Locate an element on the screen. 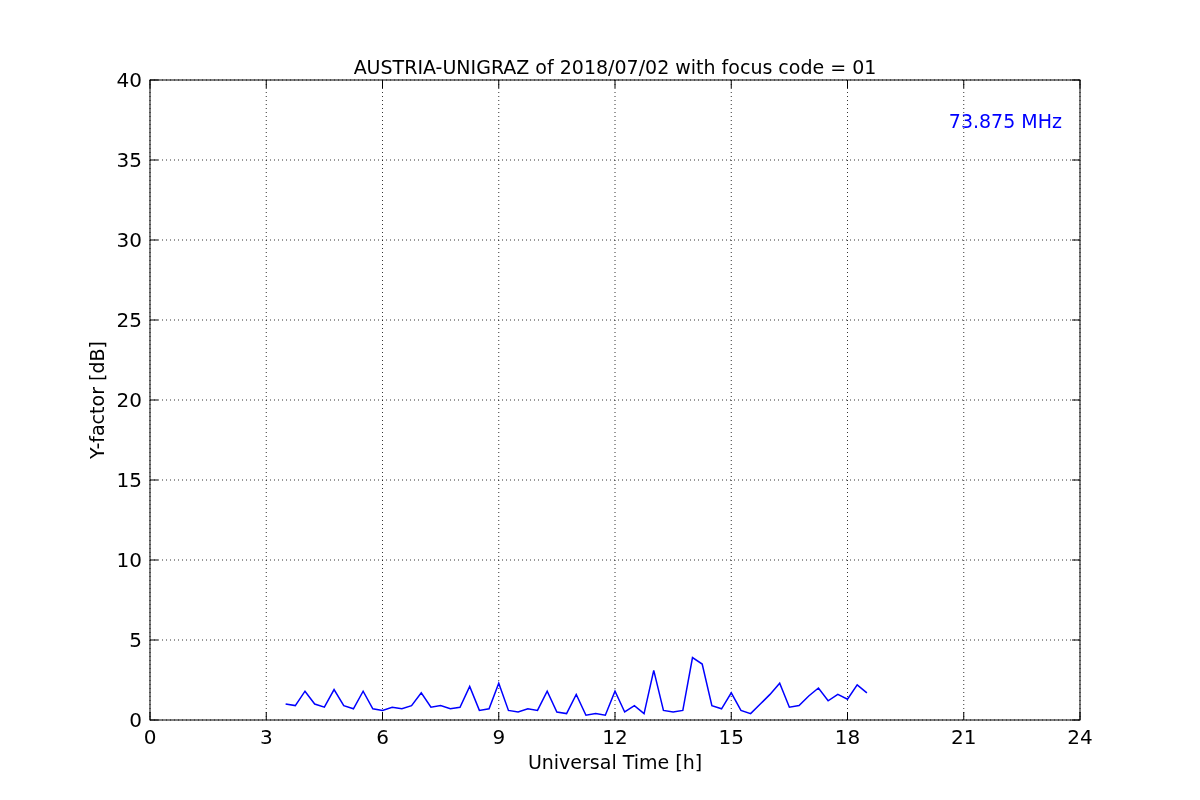 The height and width of the screenshot is (800, 1200). y-tick-label: 25 is located at coordinates (129, 320).